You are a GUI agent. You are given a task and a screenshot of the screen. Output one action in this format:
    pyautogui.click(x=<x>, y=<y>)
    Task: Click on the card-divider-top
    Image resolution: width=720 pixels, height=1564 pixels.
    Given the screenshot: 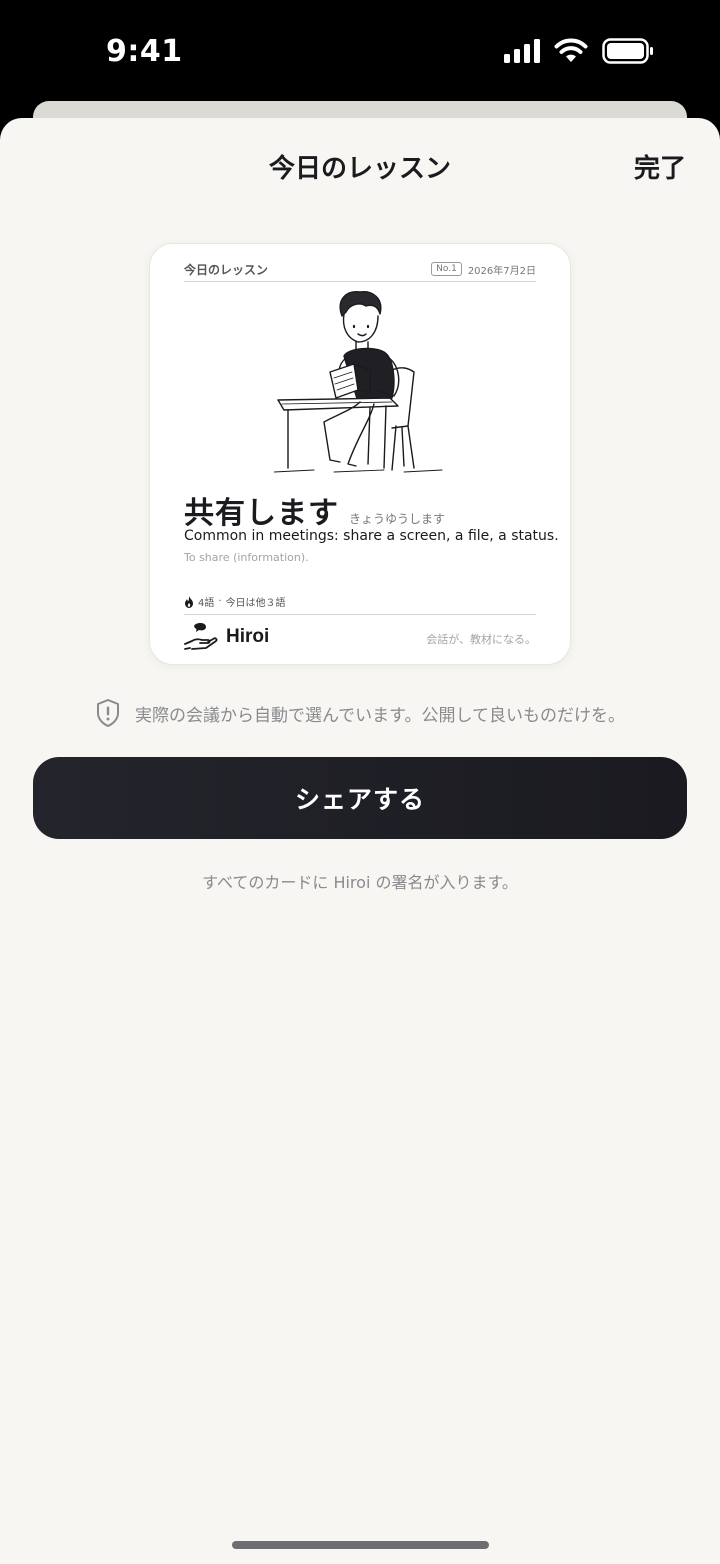 What is the action you would take?
    pyautogui.click(x=360, y=281)
    